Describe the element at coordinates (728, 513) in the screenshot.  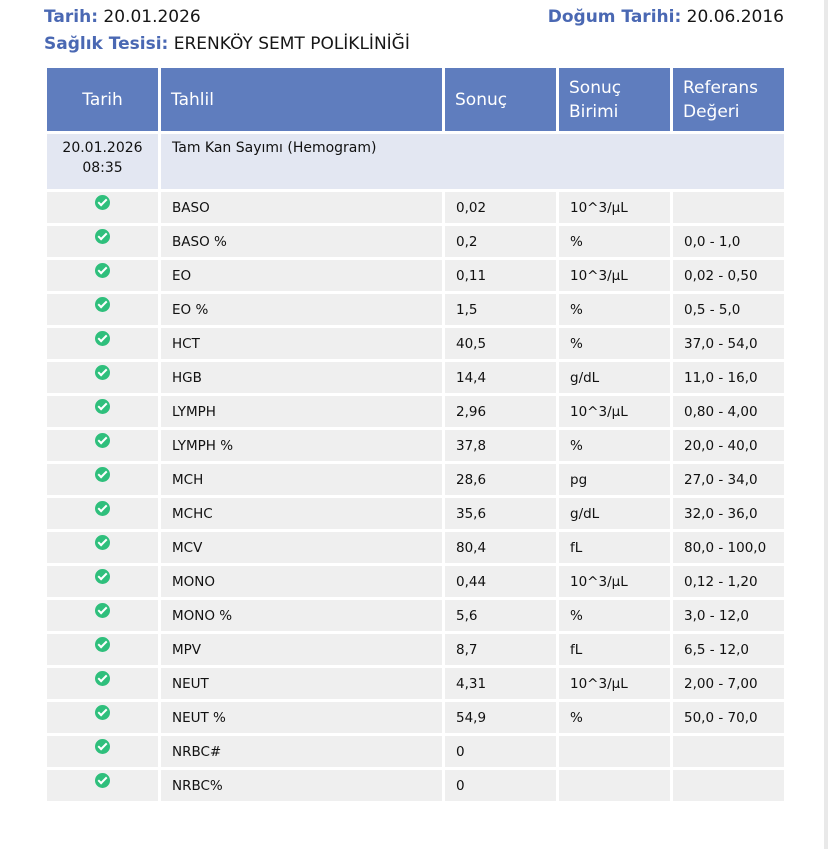
I see `reference-cell: 32,0 - 36,0` at that location.